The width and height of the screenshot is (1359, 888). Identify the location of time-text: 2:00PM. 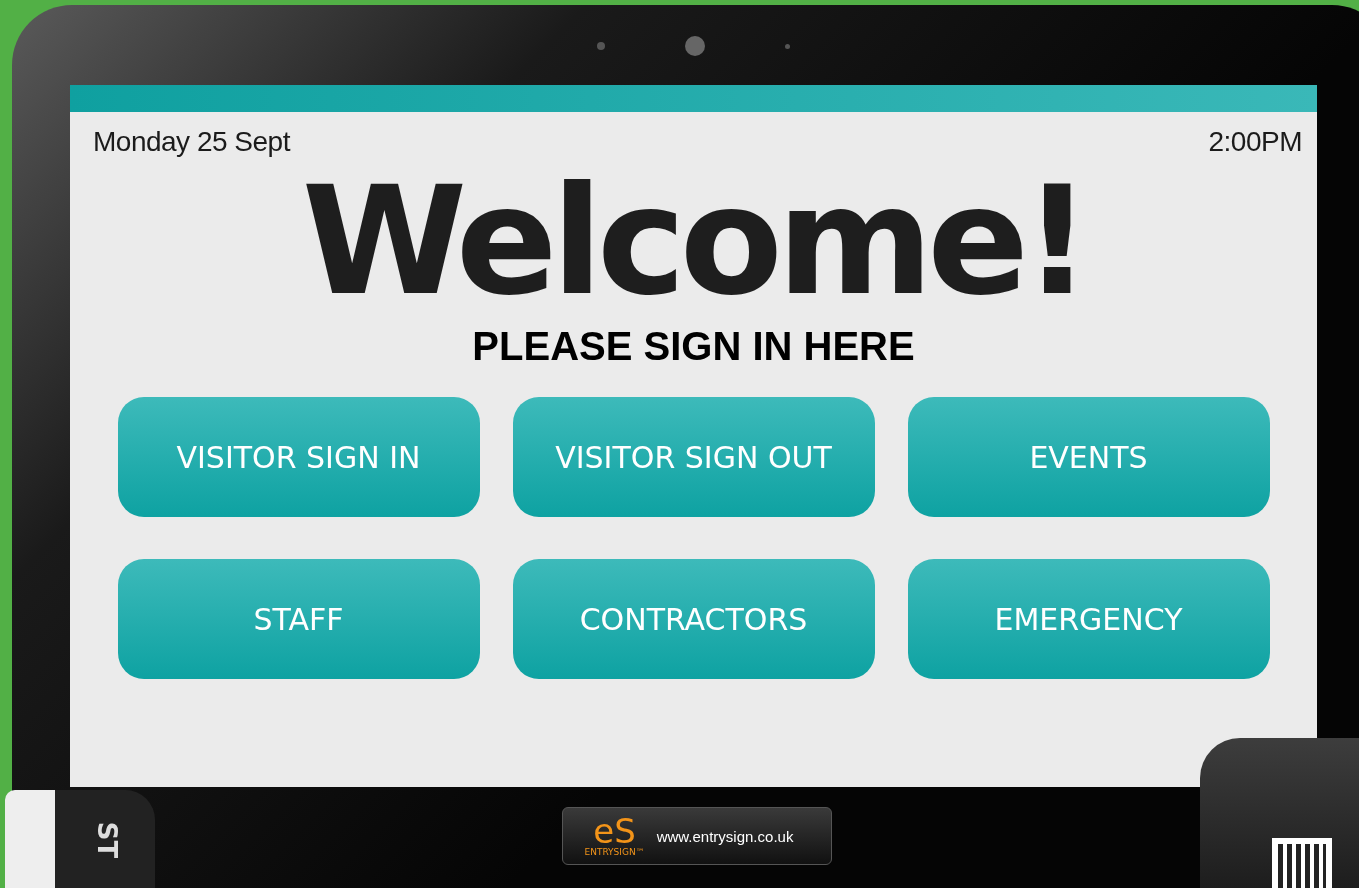
(1255, 142).